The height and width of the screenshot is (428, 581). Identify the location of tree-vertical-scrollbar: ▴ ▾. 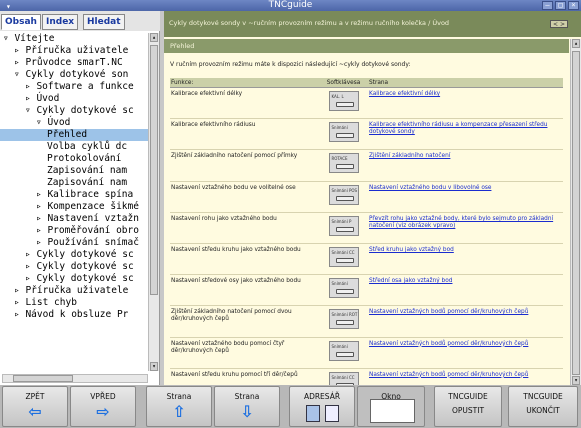
(153, 202).